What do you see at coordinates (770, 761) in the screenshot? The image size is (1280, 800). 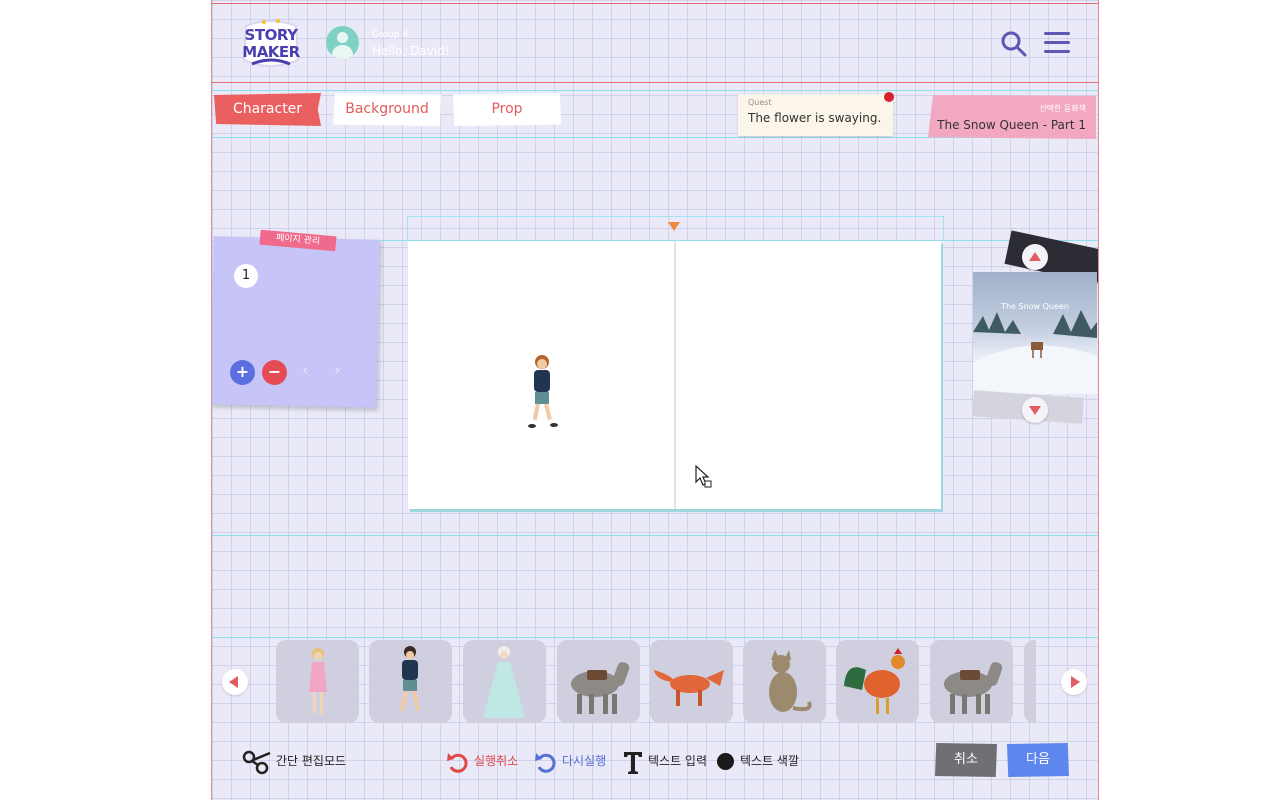 I see `text-color-label: 텍스트 색깔` at bounding box center [770, 761].